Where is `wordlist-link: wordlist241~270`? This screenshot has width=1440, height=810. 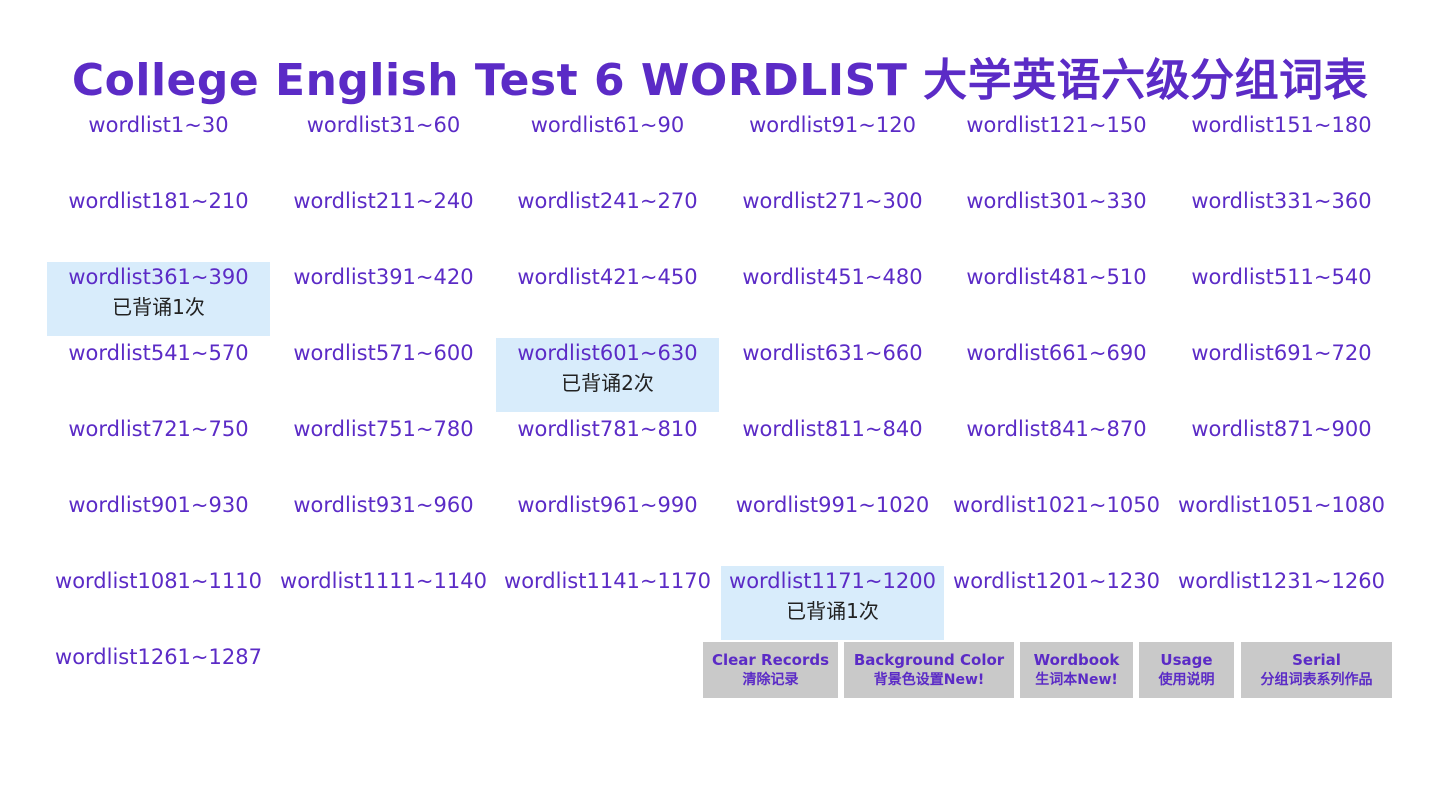
wordlist-link: wordlist241~270 is located at coordinates (607, 201).